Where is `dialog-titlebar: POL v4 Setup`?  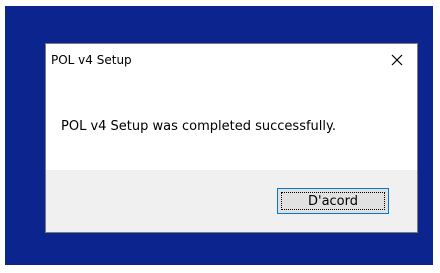
dialog-titlebar: POL v4 Setup is located at coordinates (231, 59).